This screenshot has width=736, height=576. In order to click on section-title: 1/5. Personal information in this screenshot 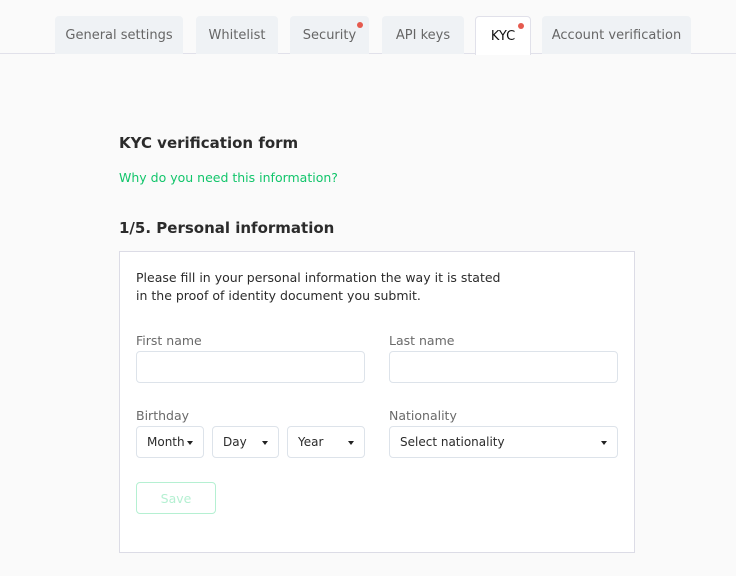, I will do `click(227, 228)`.